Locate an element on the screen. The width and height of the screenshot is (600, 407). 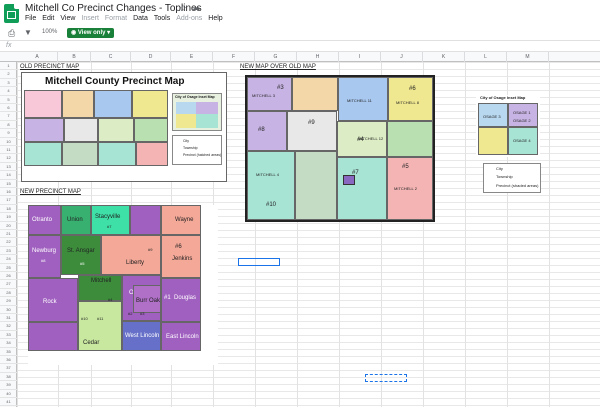
overlay-region-mitchell-3: MITCHELL 3 is located at coordinates (269, 94).